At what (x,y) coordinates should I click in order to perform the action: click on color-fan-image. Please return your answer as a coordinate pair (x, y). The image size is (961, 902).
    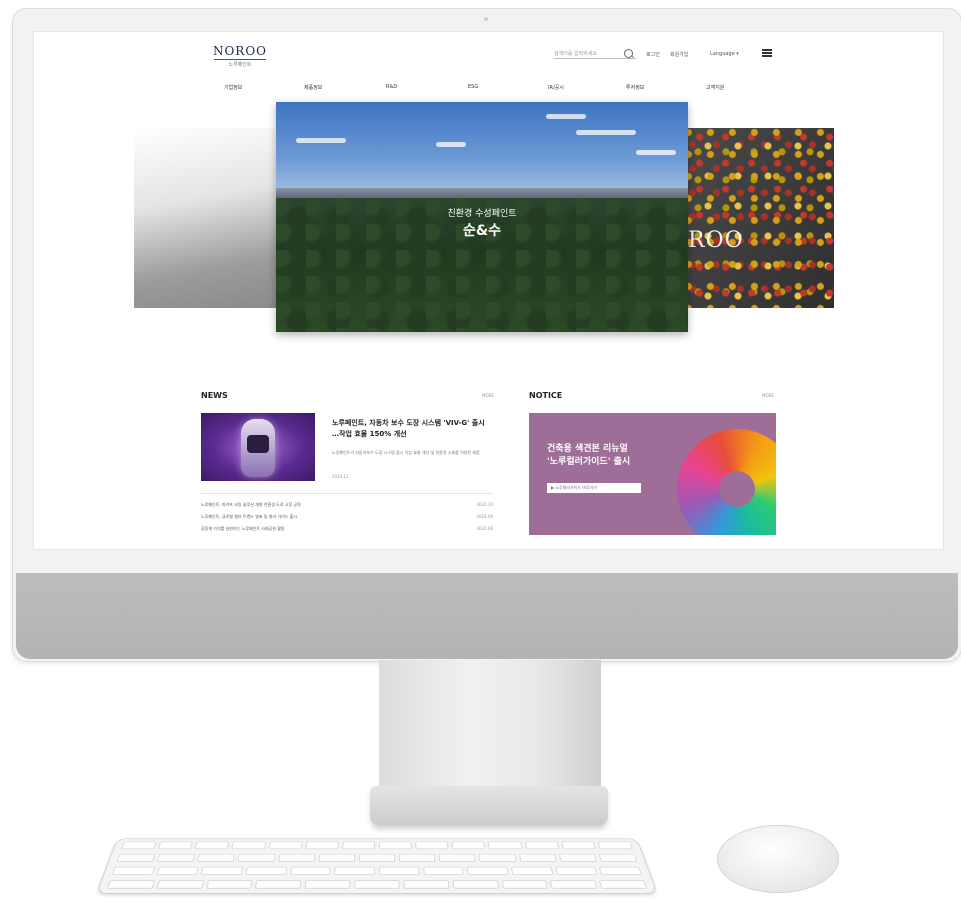
    Looking at the image, I should click on (718, 474).